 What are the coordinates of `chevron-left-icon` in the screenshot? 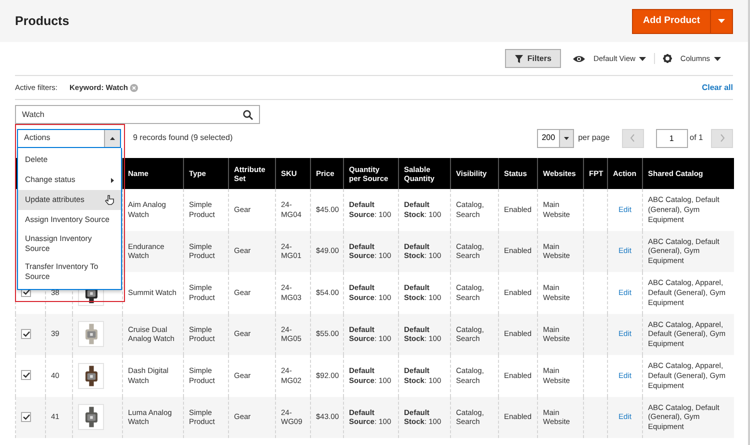 It's located at (633, 138).